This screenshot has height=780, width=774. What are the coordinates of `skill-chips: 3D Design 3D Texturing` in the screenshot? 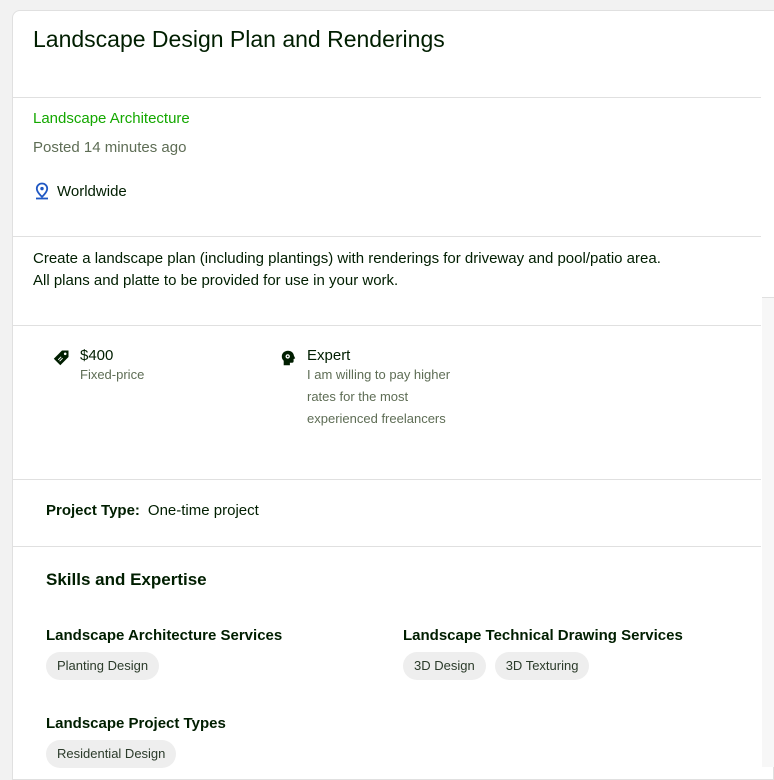 It's located at (496, 666).